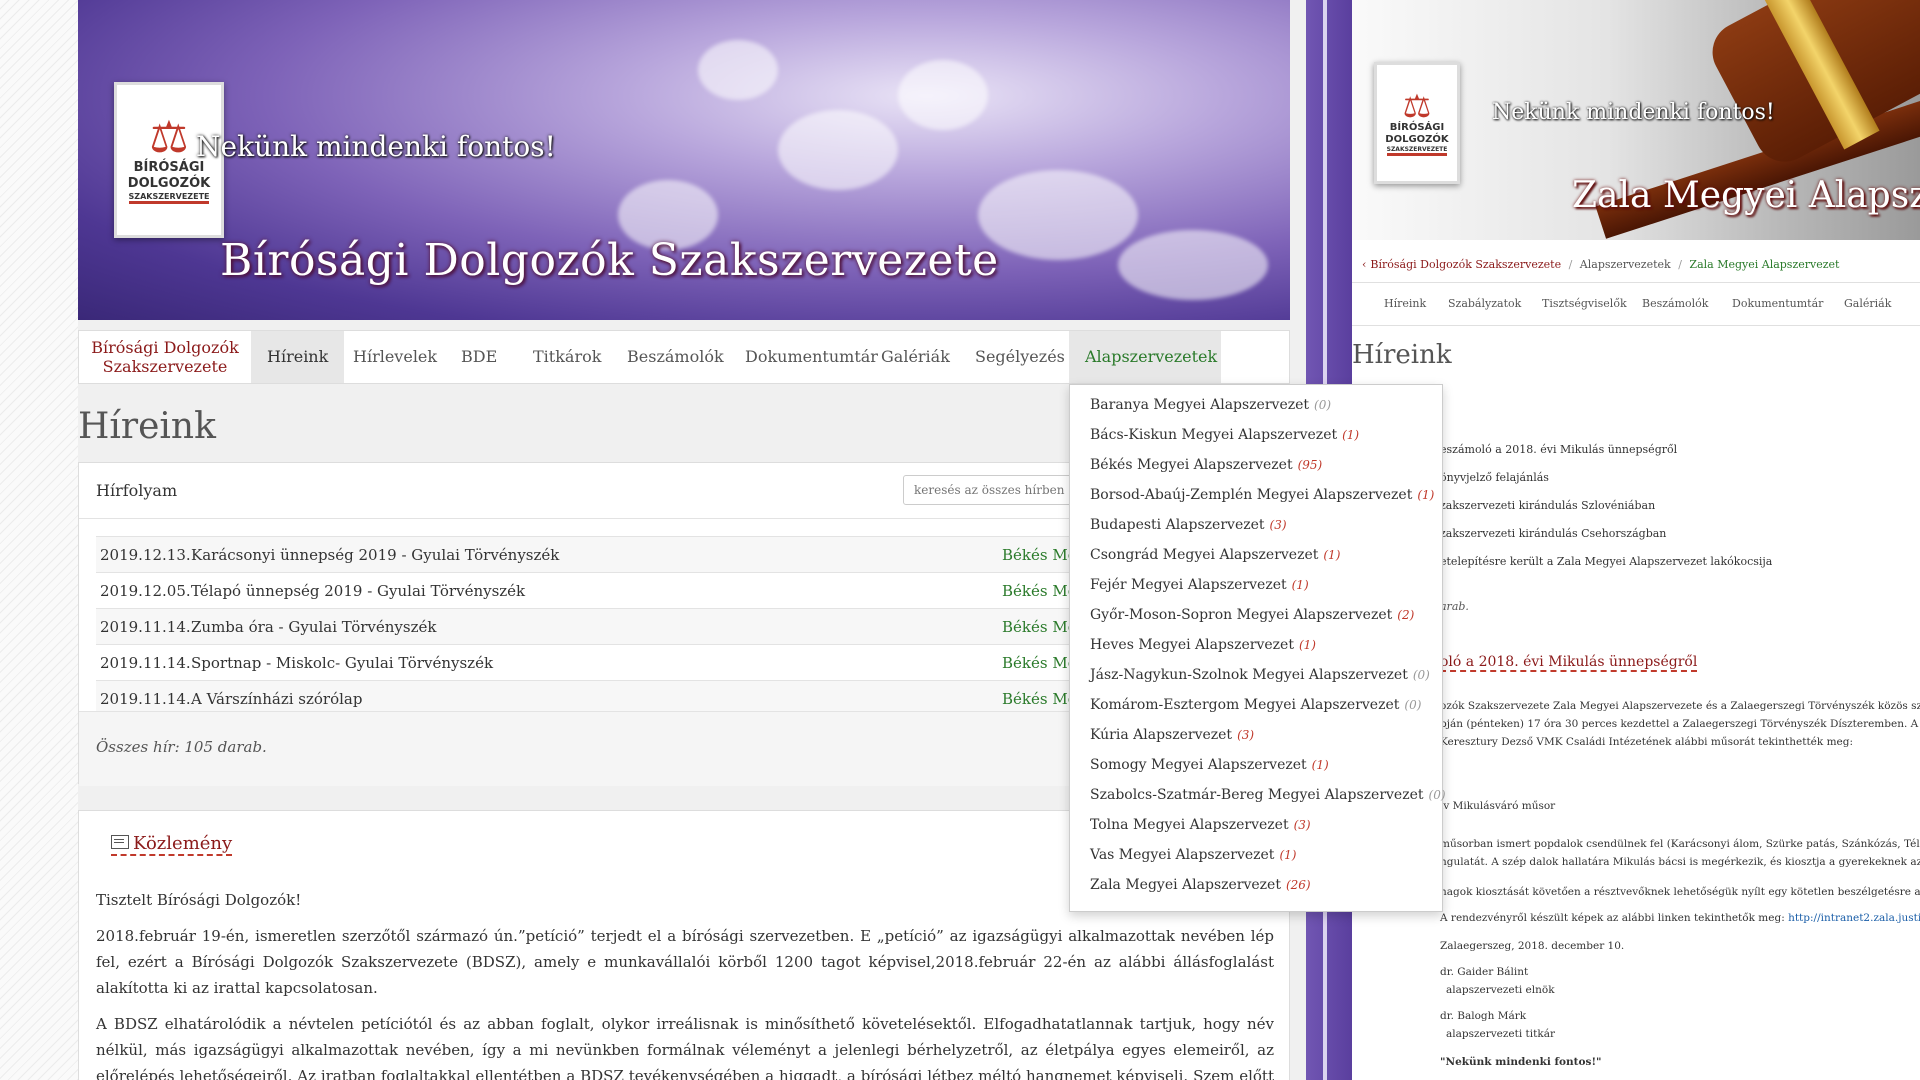  I want to click on post-line: iv Mikulásváró műsor, so click(1498, 806).